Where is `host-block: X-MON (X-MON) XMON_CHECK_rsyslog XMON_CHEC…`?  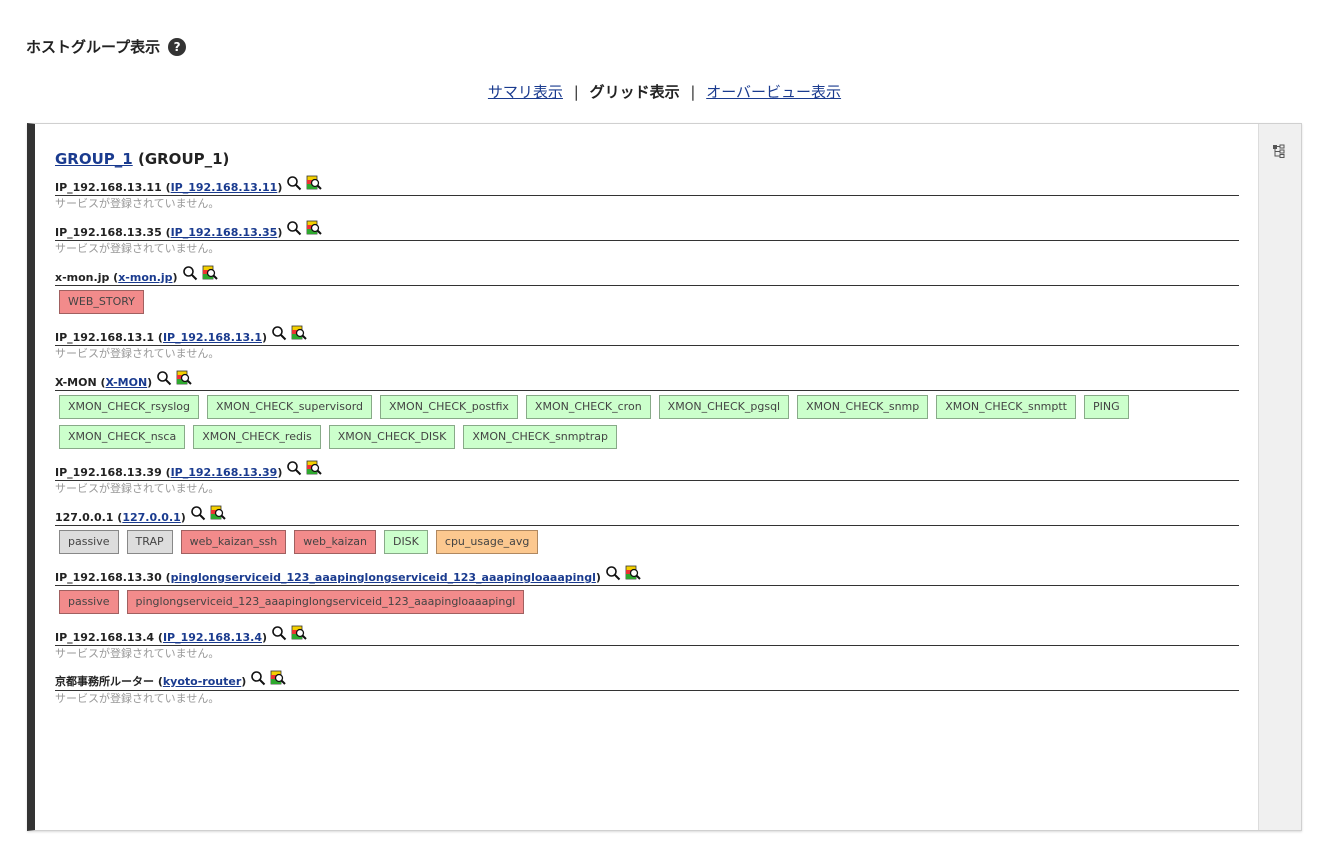
host-block: X-MON (X-MON) XMON_CHECK_rsyslog XMON_CHEC… is located at coordinates (647, 410).